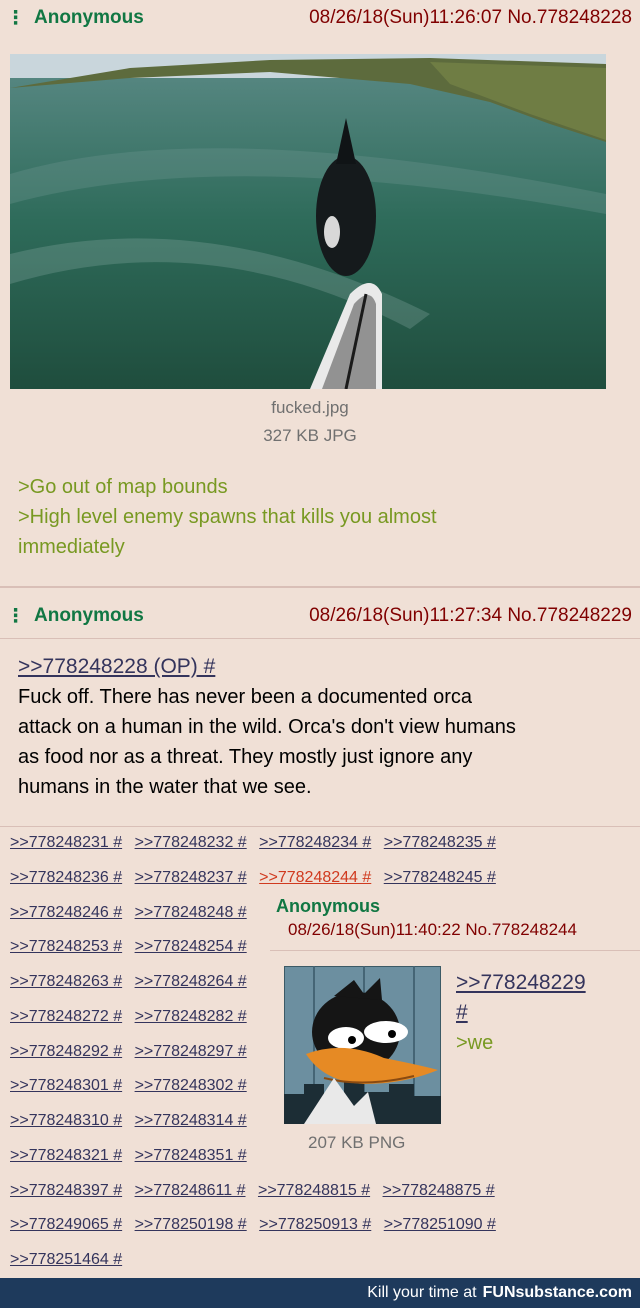 The height and width of the screenshot is (1308, 640). I want to click on backlink: >>778248246 #, so click(66, 912).